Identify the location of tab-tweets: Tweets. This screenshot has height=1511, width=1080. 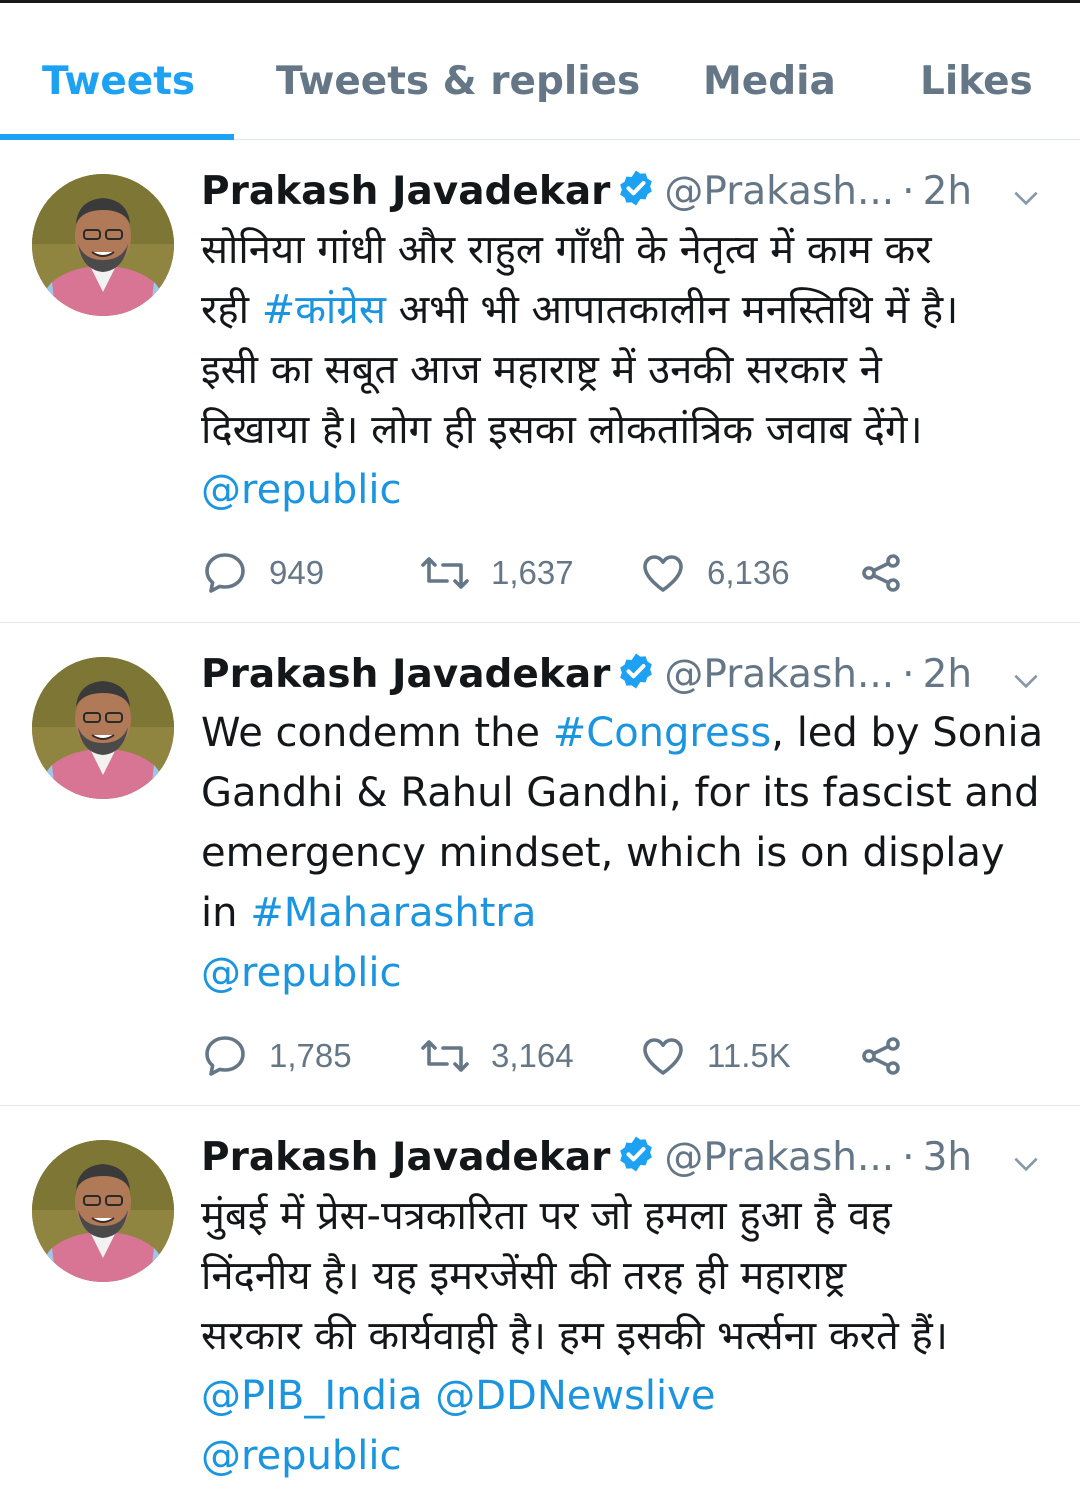
(118, 82).